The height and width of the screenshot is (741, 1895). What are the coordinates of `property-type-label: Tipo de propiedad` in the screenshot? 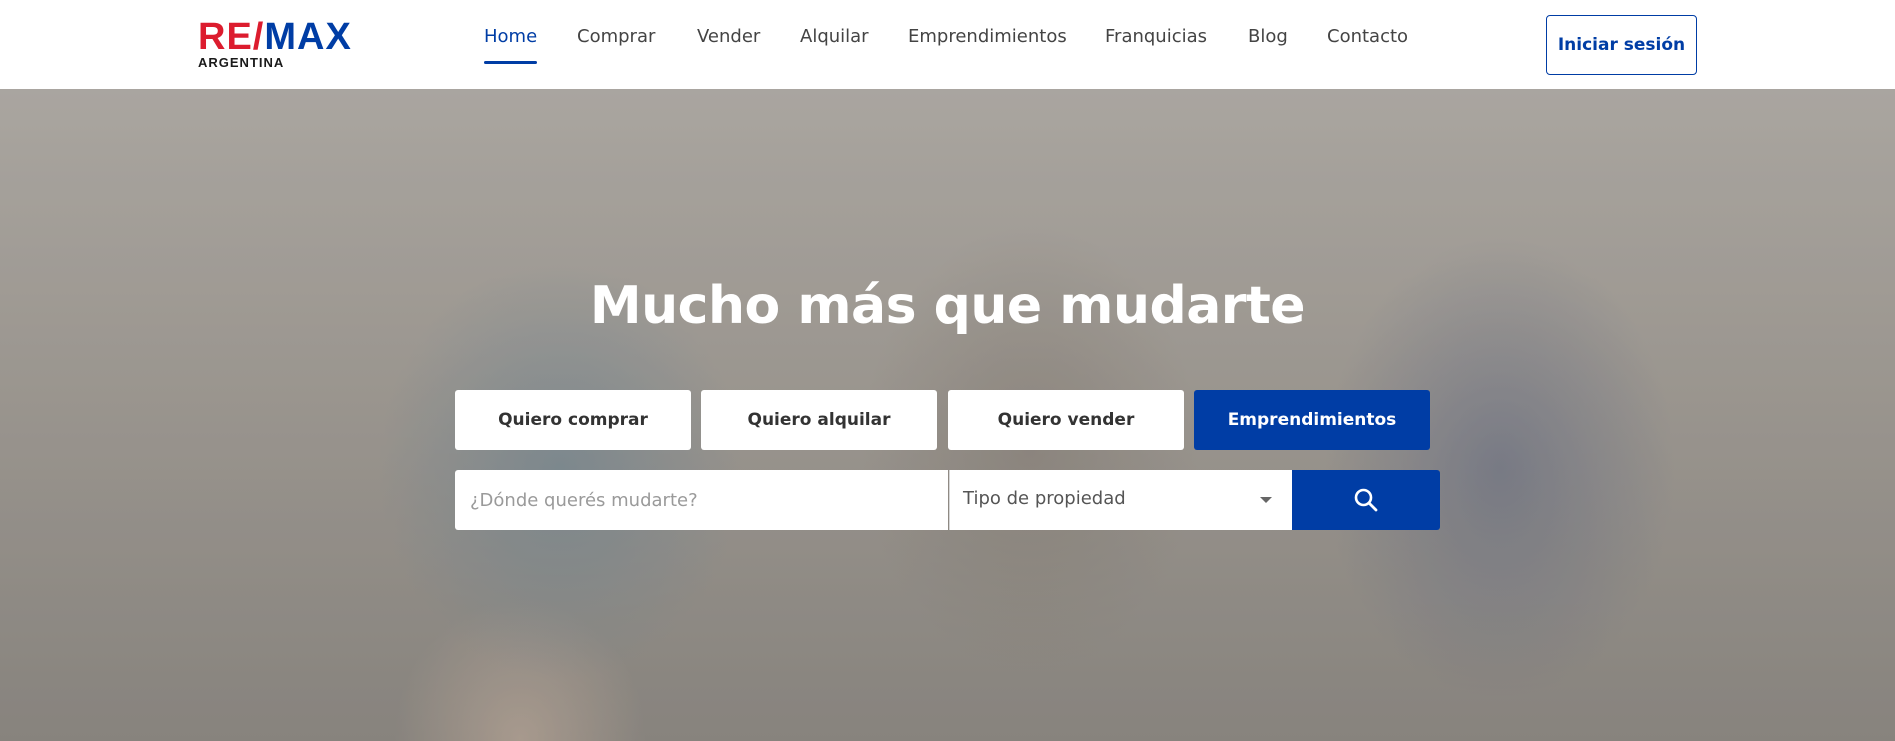 It's located at (1044, 498).